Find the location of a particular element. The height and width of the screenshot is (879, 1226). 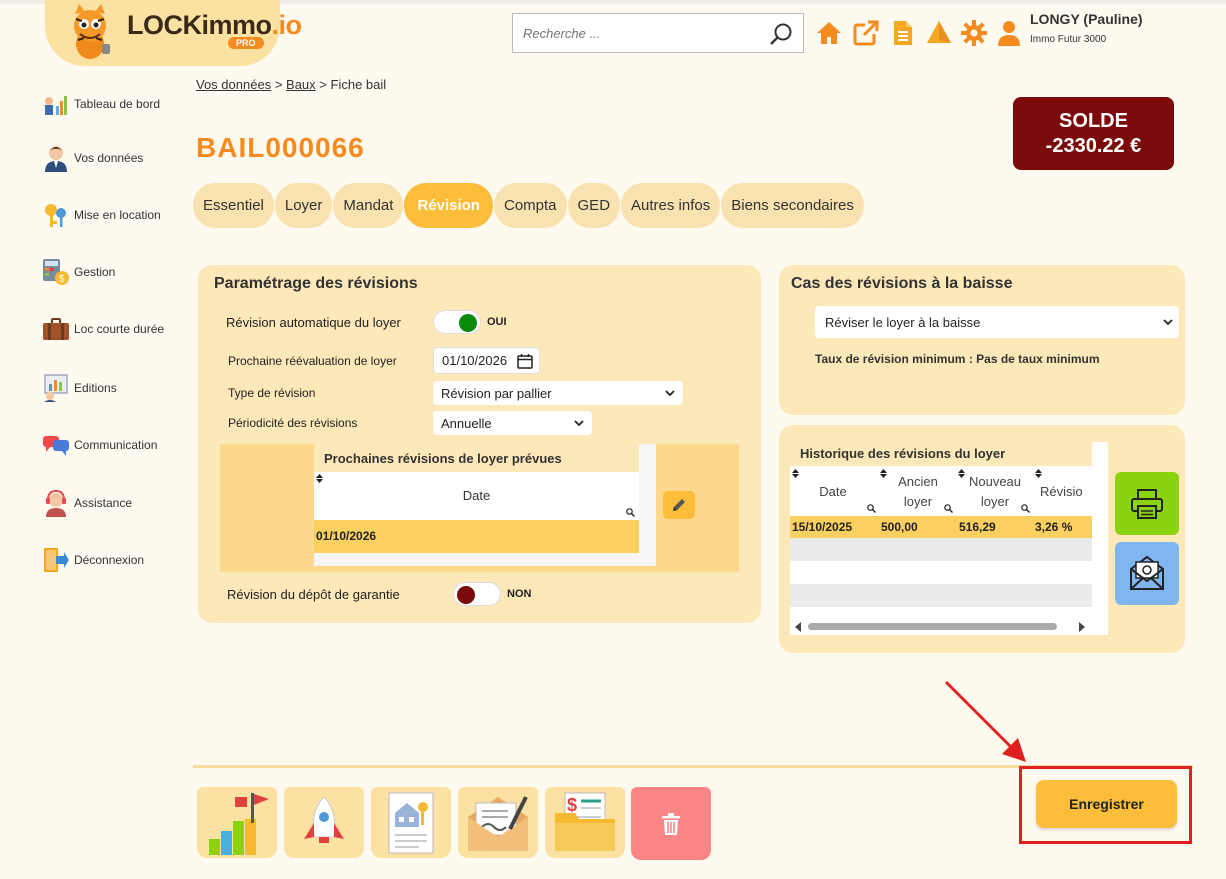

printer-icon is located at coordinates (1147, 504).